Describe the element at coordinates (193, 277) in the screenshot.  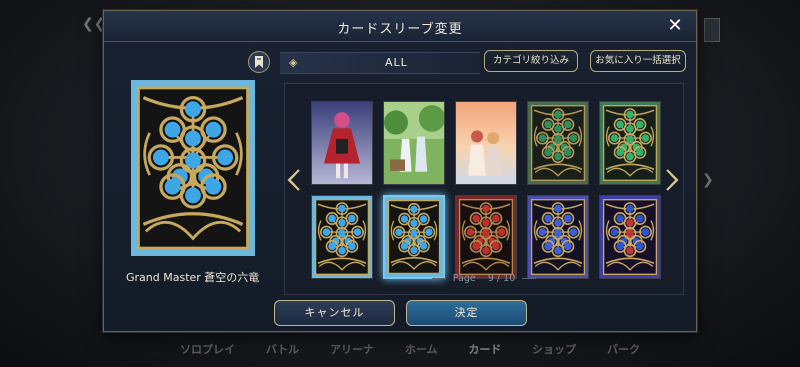
I see `selected-sleeve-name: Grand Master 蒼空の六竜` at that location.